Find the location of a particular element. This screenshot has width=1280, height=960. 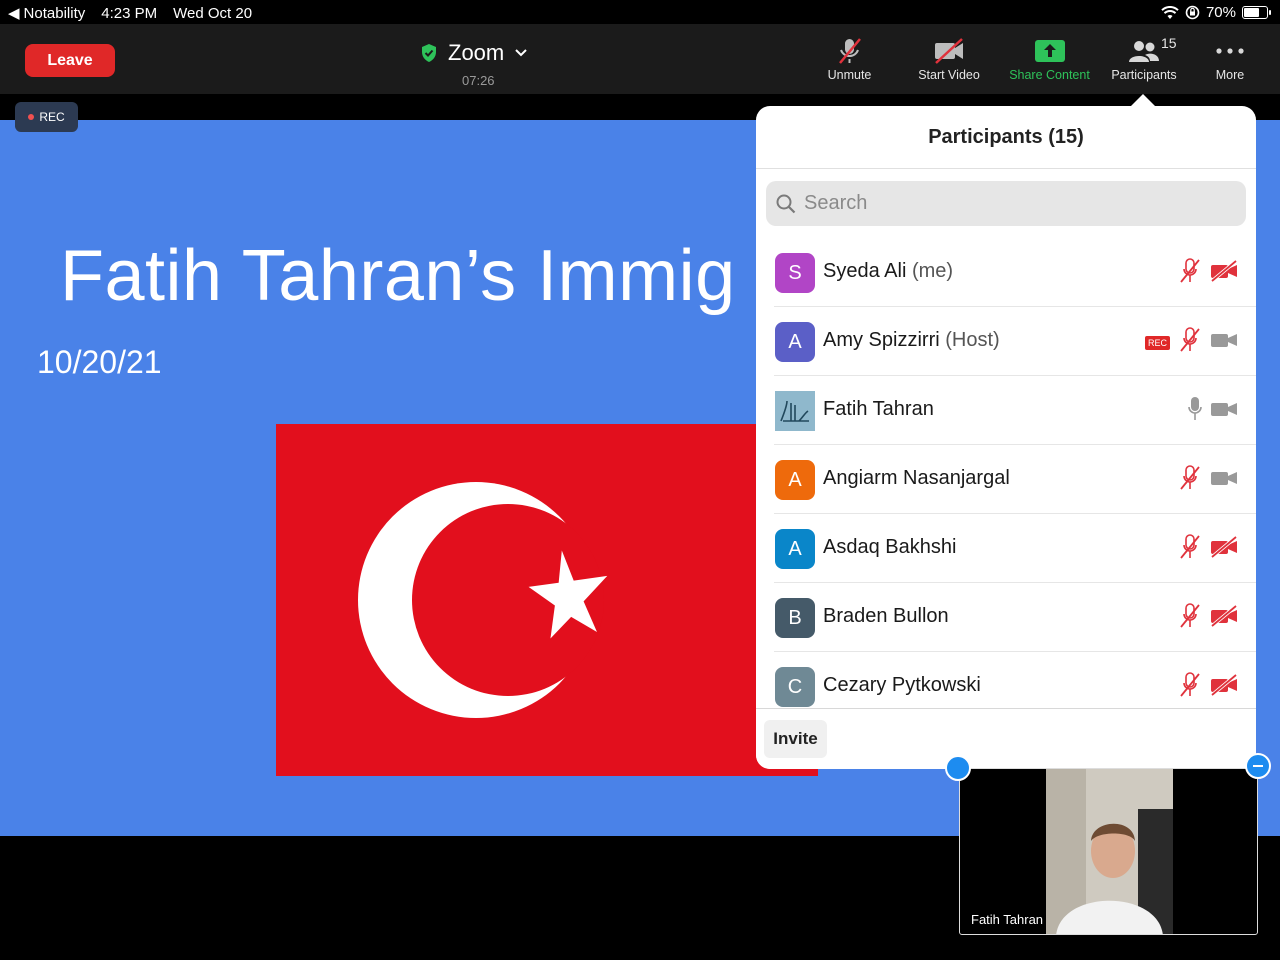

slide-title: Fatih Tahran’s Immig is located at coordinates (398, 276).